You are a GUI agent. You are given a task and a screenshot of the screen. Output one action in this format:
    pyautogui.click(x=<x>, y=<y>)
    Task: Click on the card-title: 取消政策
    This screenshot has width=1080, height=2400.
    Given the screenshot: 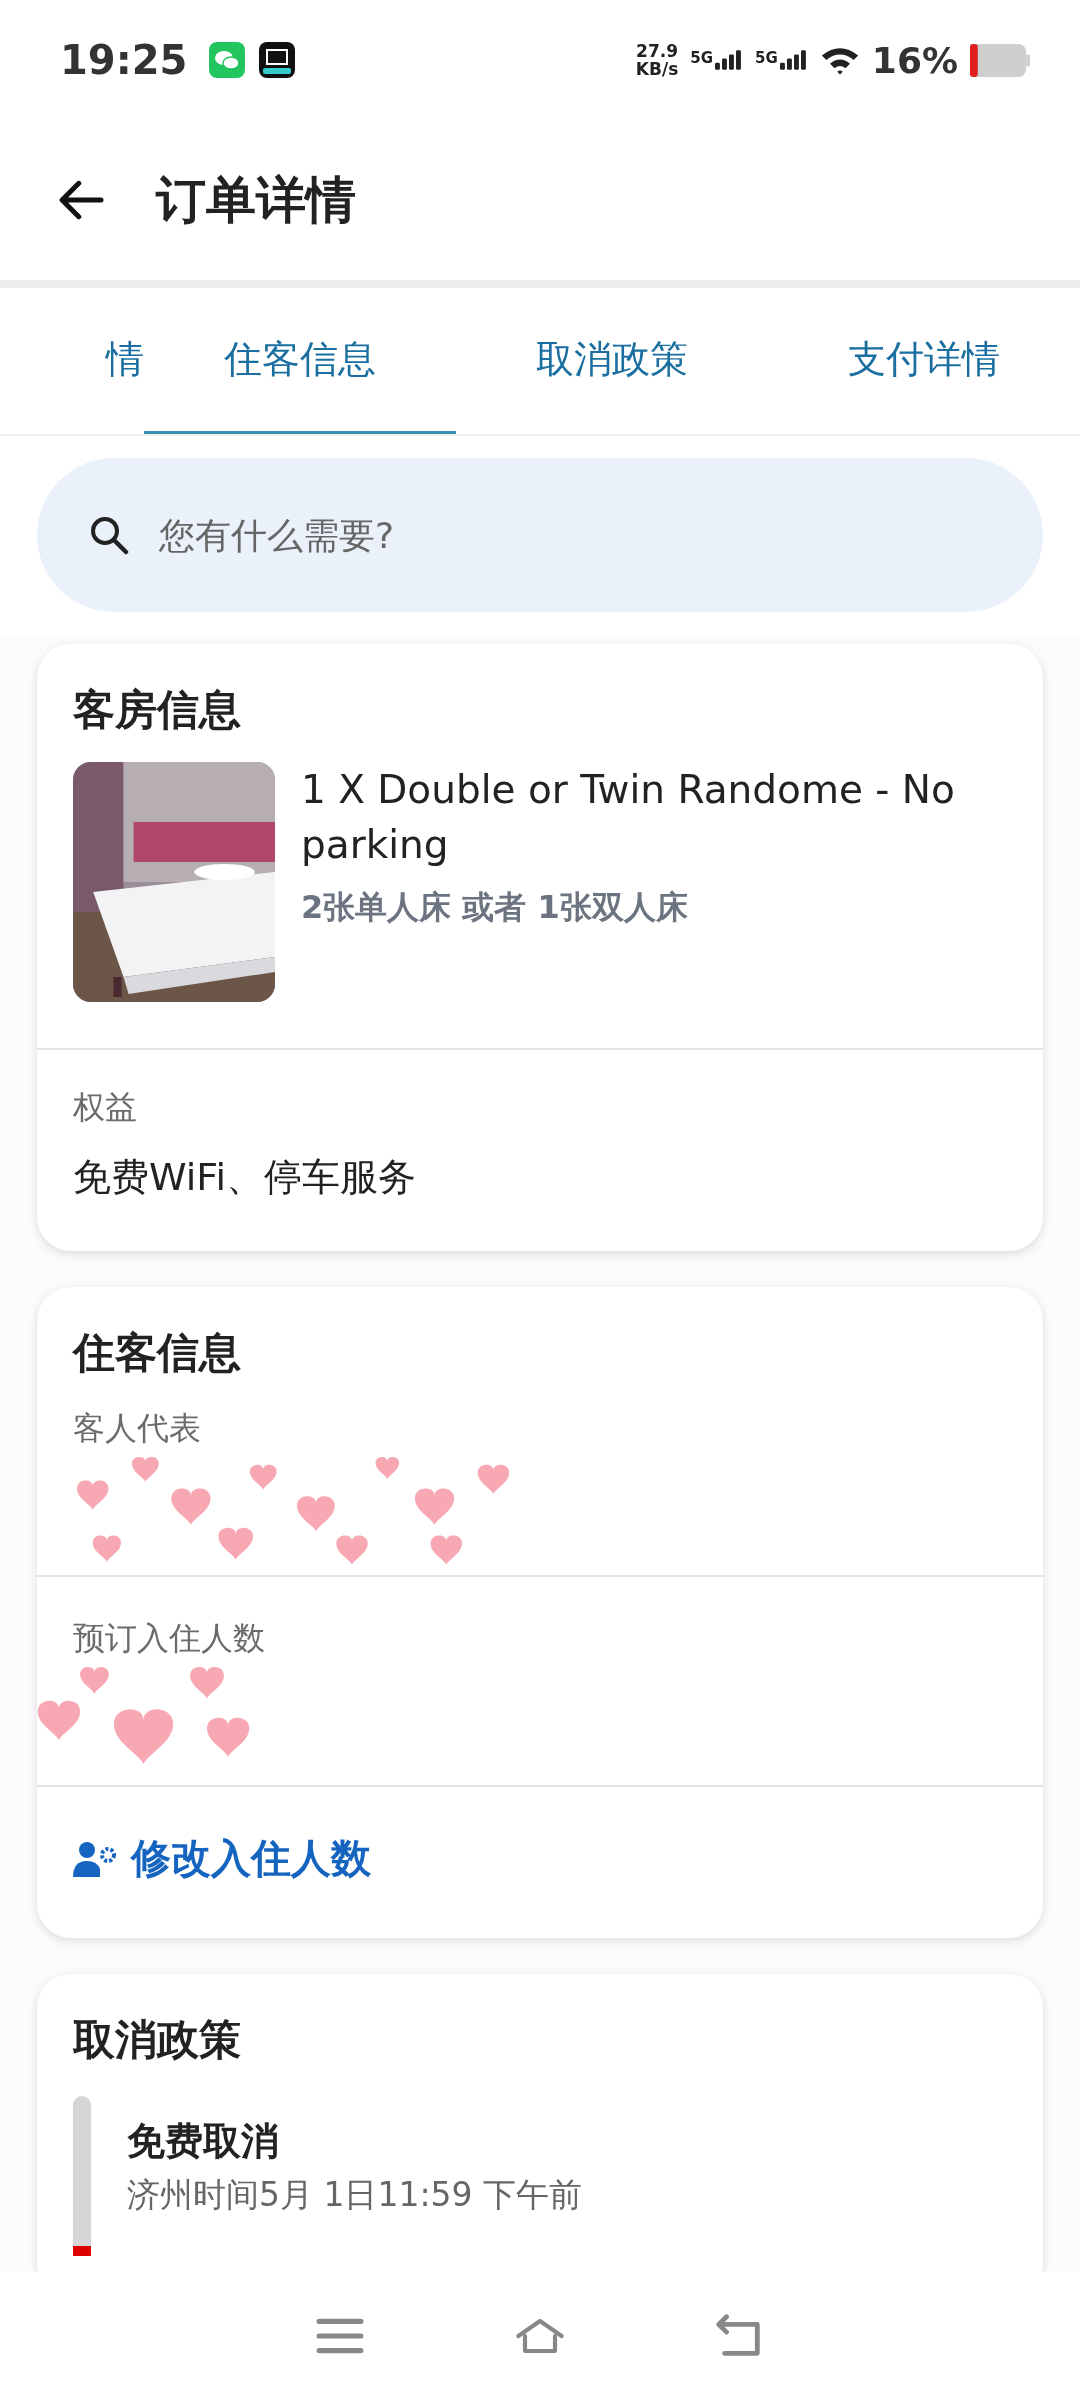 What is the action you would take?
    pyautogui.click(x=156, y=2040)
    